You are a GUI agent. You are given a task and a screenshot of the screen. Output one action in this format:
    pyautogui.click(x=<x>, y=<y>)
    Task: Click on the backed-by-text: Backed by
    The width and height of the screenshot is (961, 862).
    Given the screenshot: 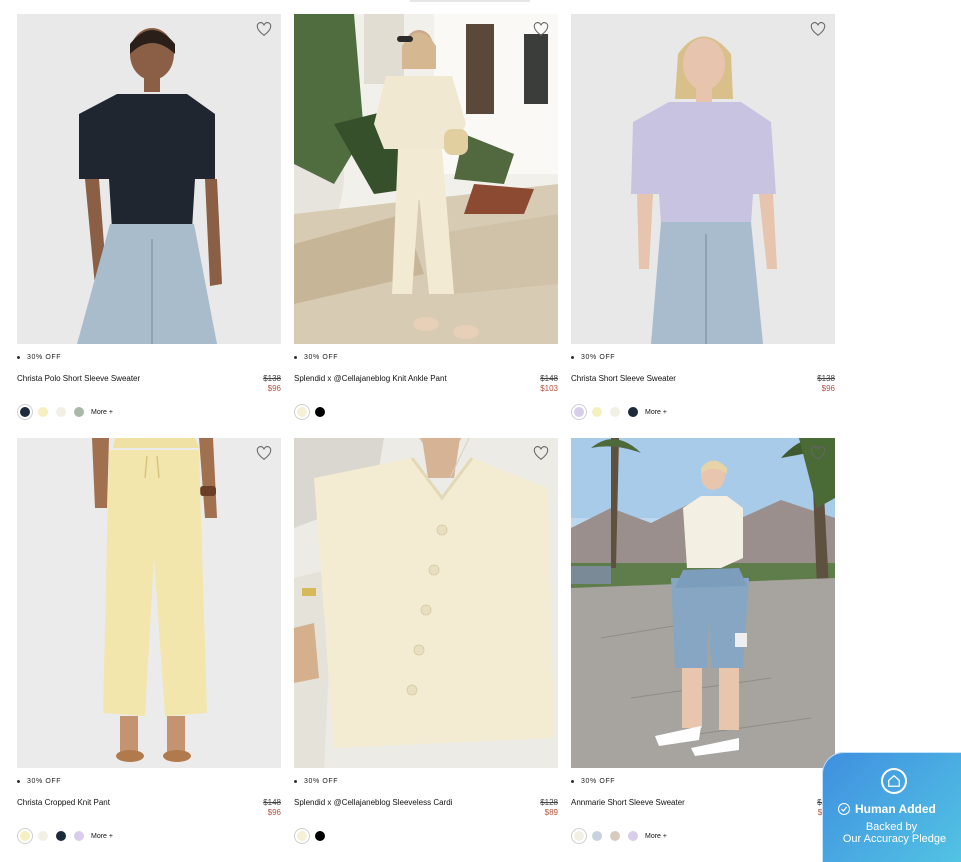 What is the action you would take?
    pyautogui.click(x=891, y=827)
    